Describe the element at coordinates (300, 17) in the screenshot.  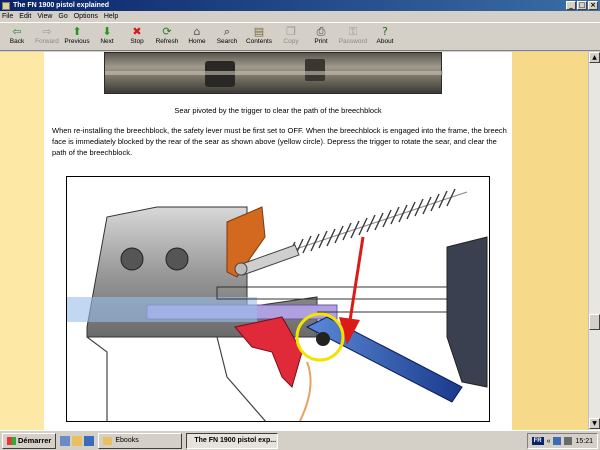
I see `menu-bar: File Edit View Go Options Help` at that location.